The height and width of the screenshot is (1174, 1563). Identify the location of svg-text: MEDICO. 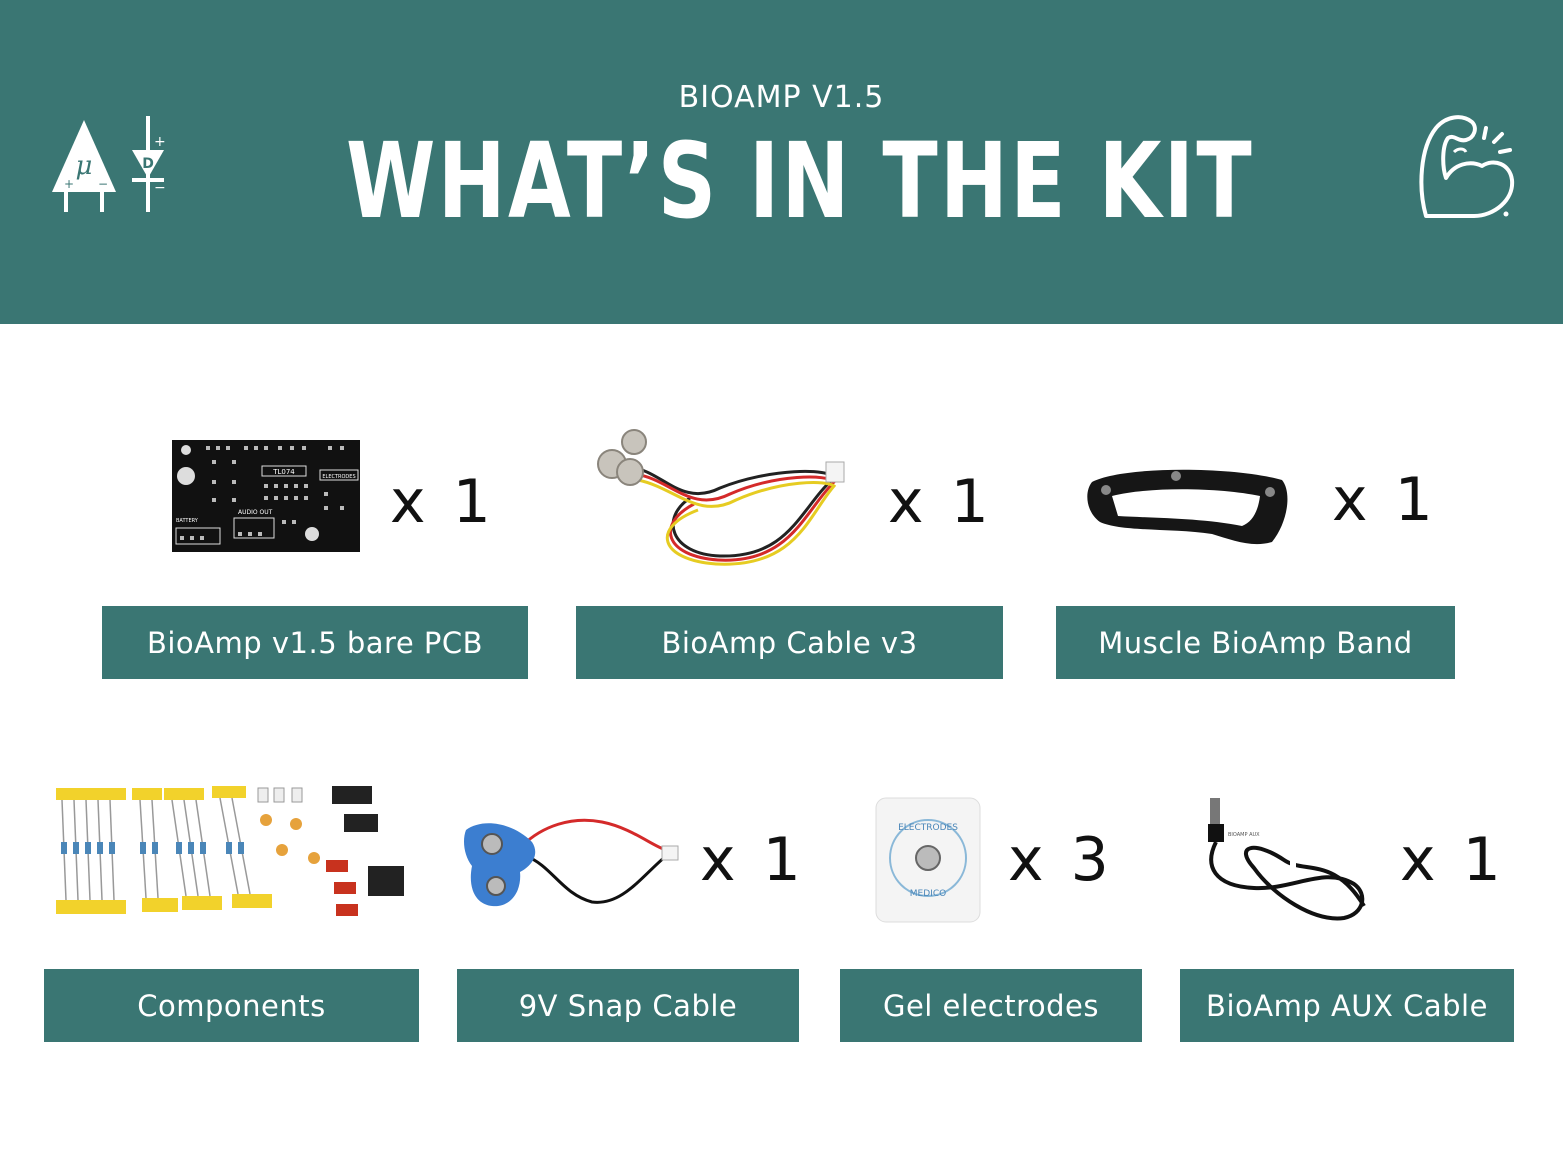
(928, 894).